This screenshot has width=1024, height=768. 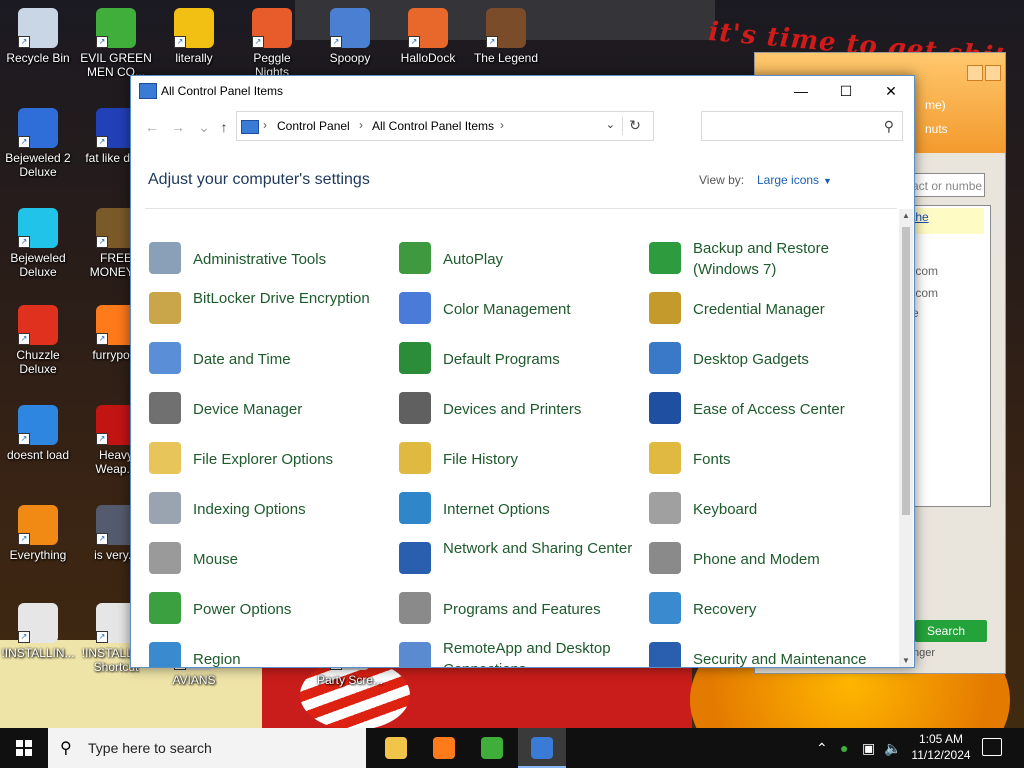 What do you see at coordinates (38, 243) in the screenshot?
I see `desktop-icon: ↗ Bejeweled Deluxe` at bounding box center [38, 243].